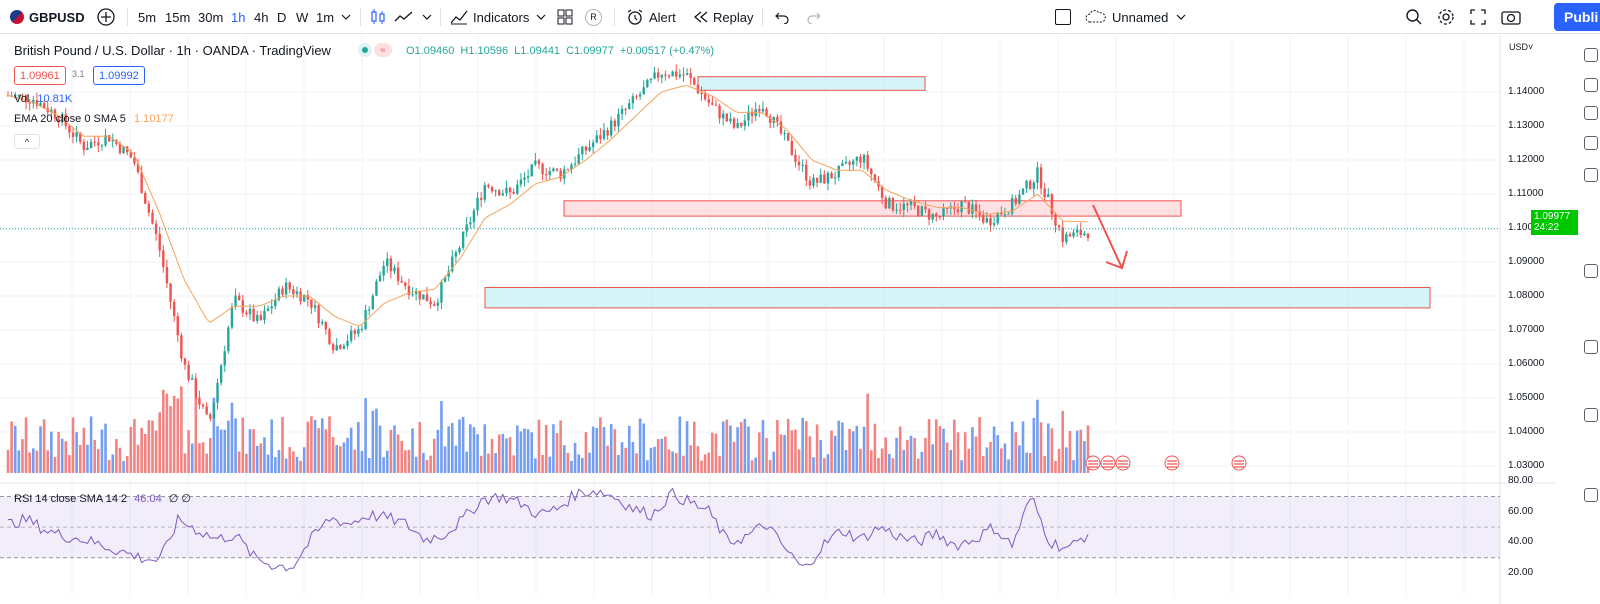 The height and width of the screenshot is (604, 1600). What do you see at coordinates (1526, 261) in the screenshot?
I see `price-tick-label: 1.09000` at bounding box center [1526, 261].